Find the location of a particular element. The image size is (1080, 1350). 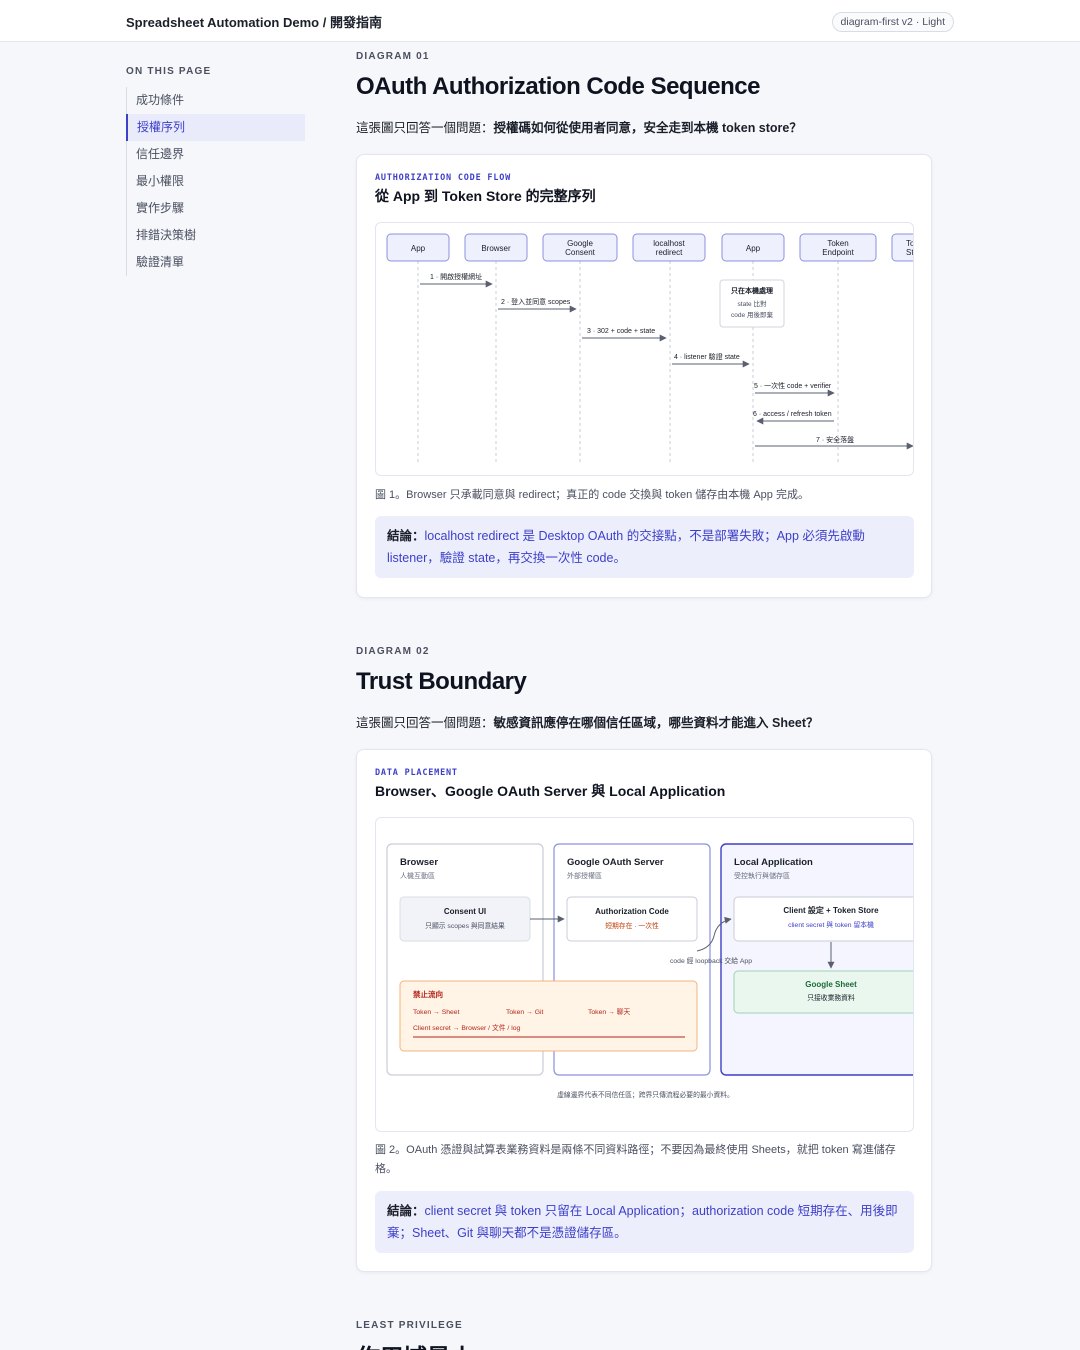

consent-ui-title: Consent UI is located at coordinates (465, 911).